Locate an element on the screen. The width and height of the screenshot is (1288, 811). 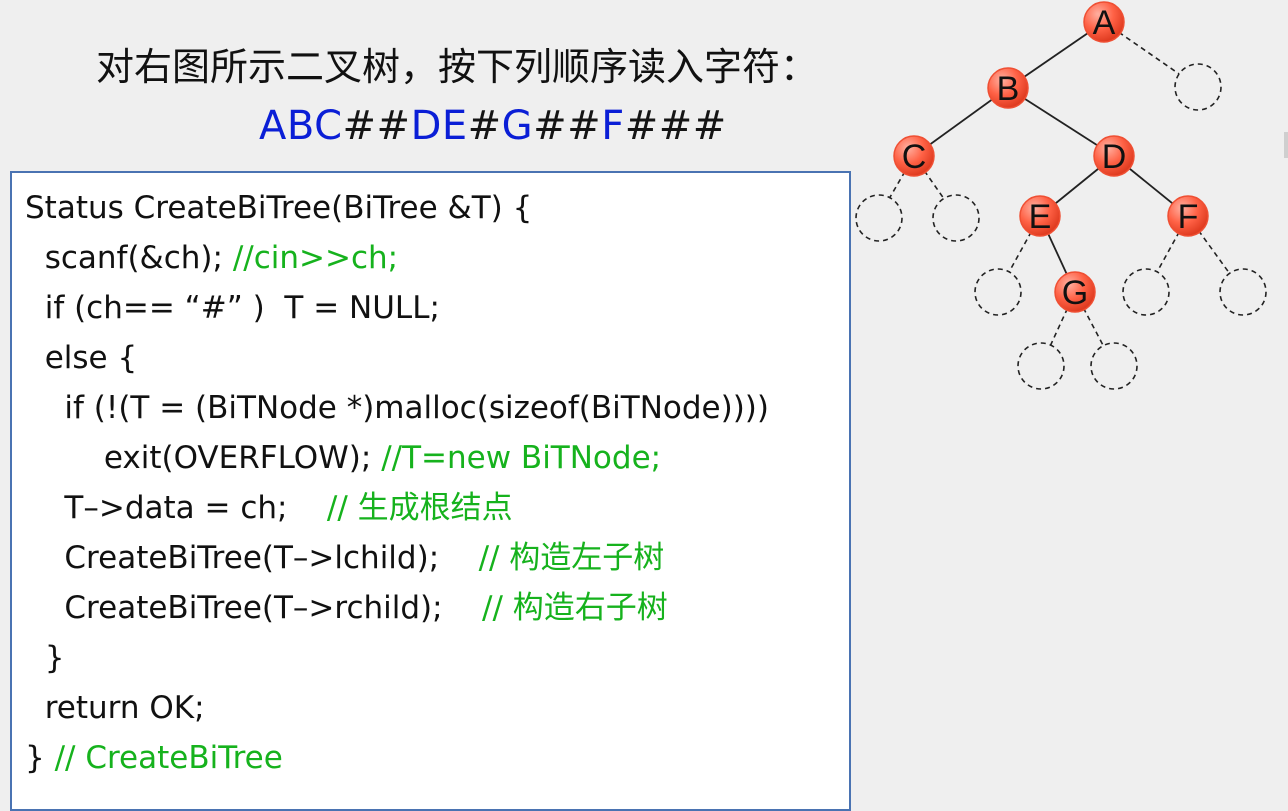
code-text: T–>data = ch; is located at coordinates (176, 508).